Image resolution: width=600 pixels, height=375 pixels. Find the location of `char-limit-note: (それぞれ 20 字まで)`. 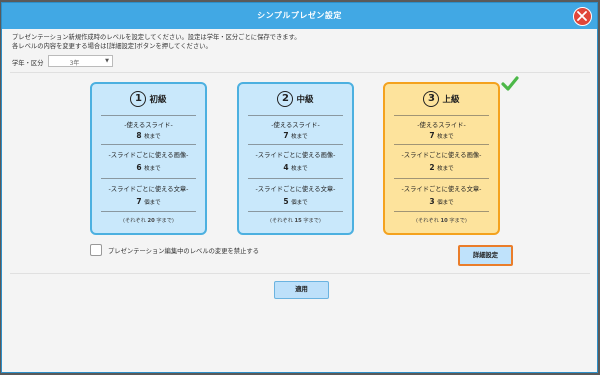

char-limit-note: (それぞれ 20 字まで) is located at coordinates (148, 221).